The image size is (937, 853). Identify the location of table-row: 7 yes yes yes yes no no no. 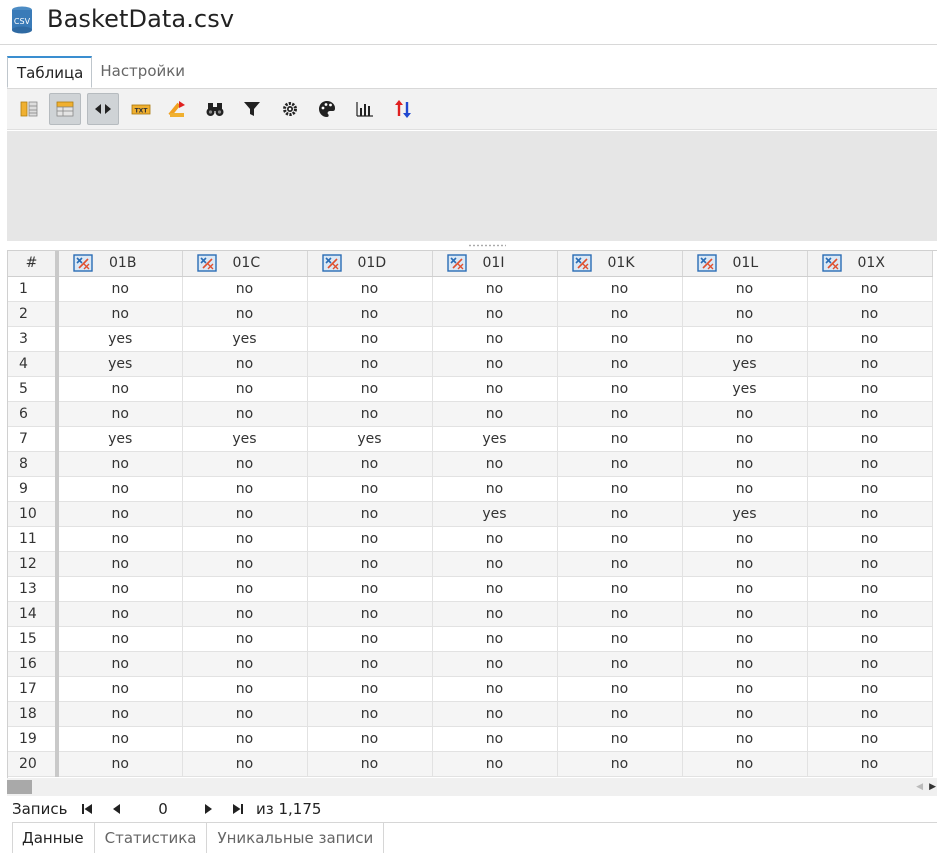
(470, 439).